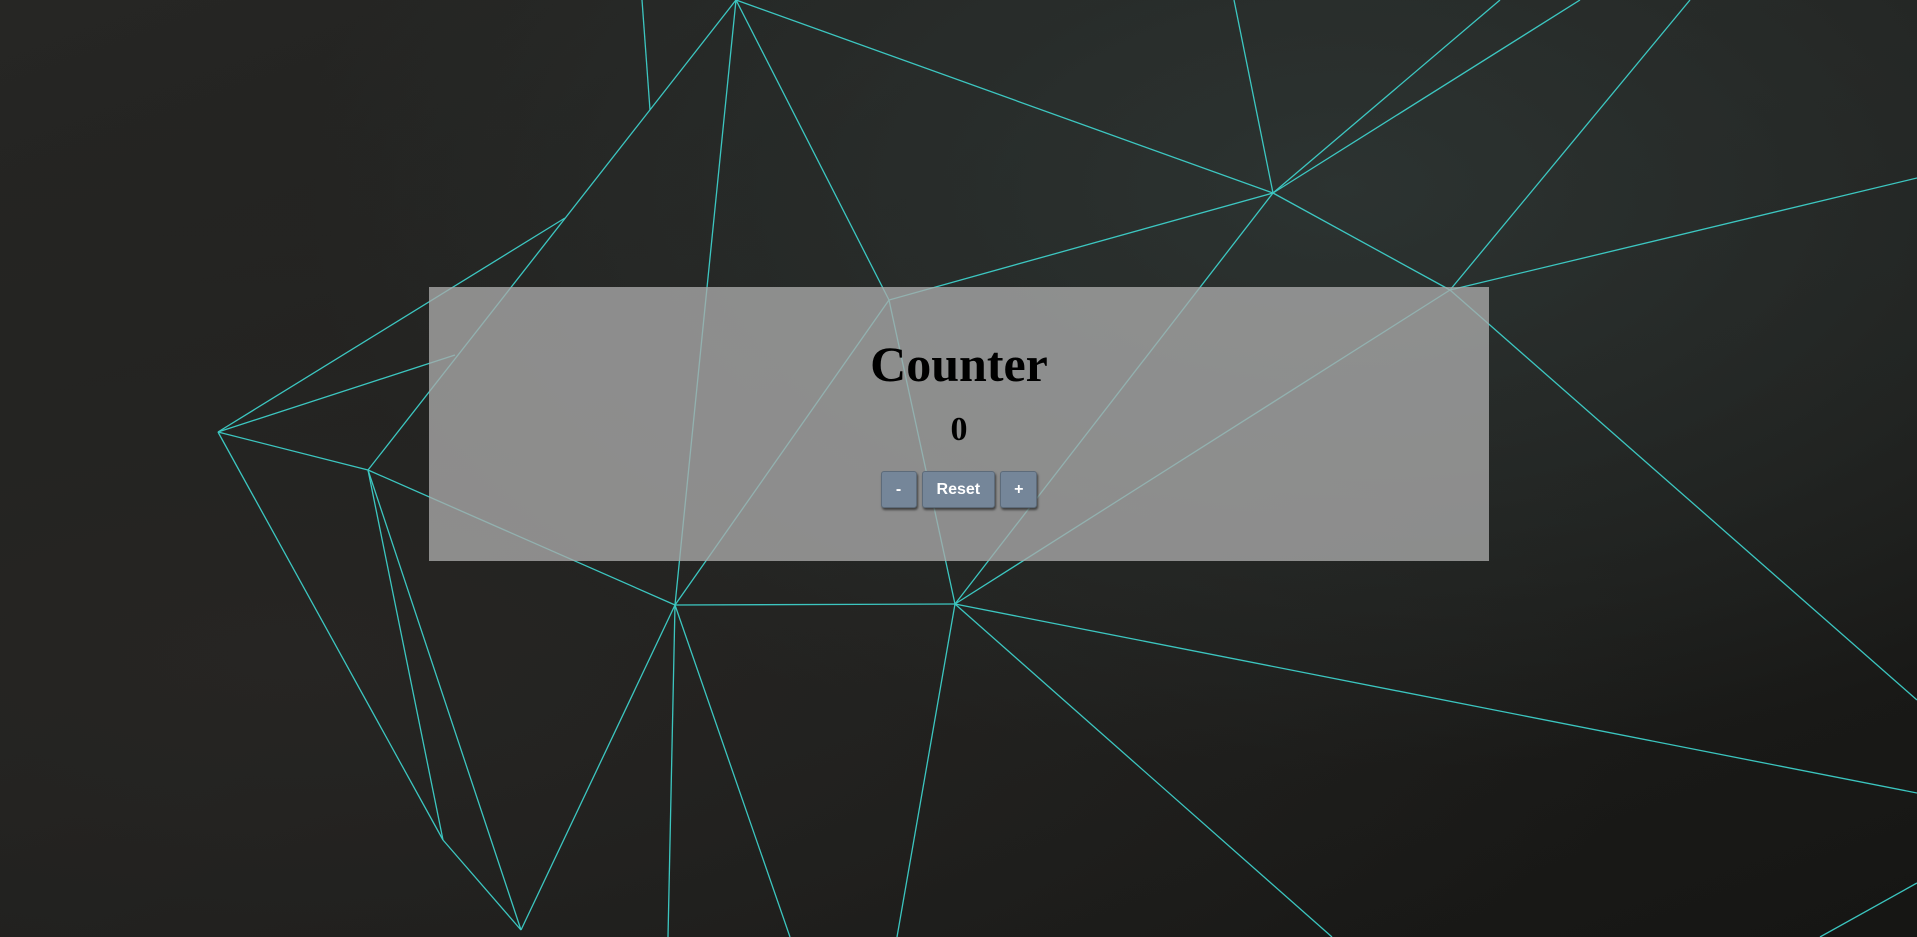 Image resolution: width=1917 pixels, height=937 pixels. I want to click on decrement-button: -, so click(898, 489).